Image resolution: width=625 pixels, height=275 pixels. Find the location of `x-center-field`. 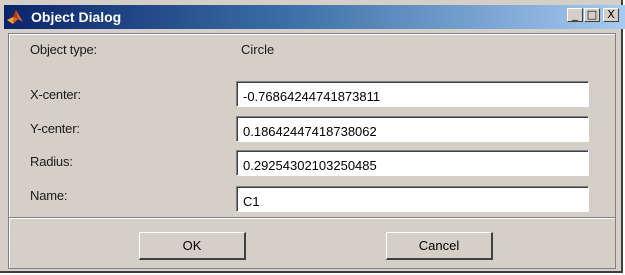

x-center-field is located at coordinates (412, 94).